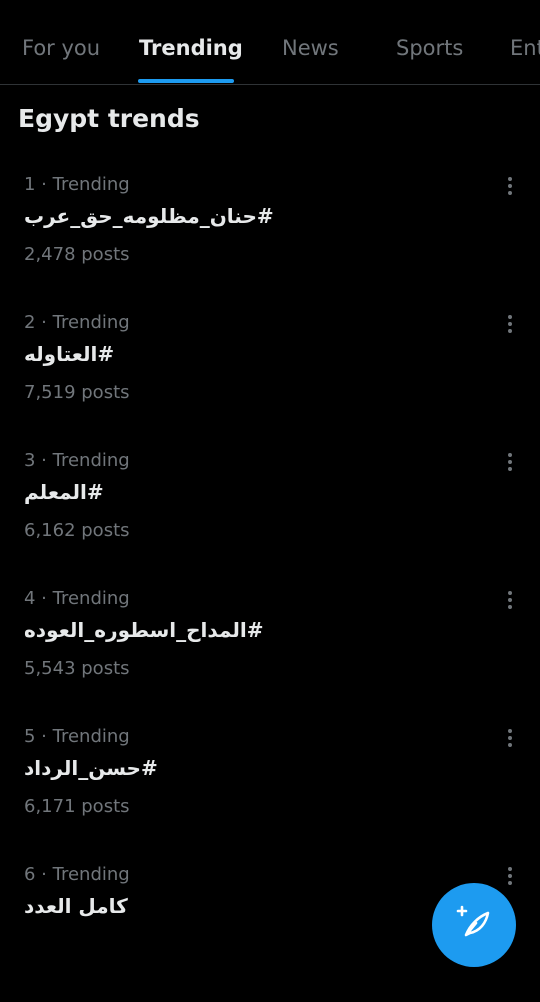 This screenshot has height=1002, width=540. Describe the element at coordinates (77, 668) in the screenshot. I see `trend-post-count: 5,543 posts` at that location.